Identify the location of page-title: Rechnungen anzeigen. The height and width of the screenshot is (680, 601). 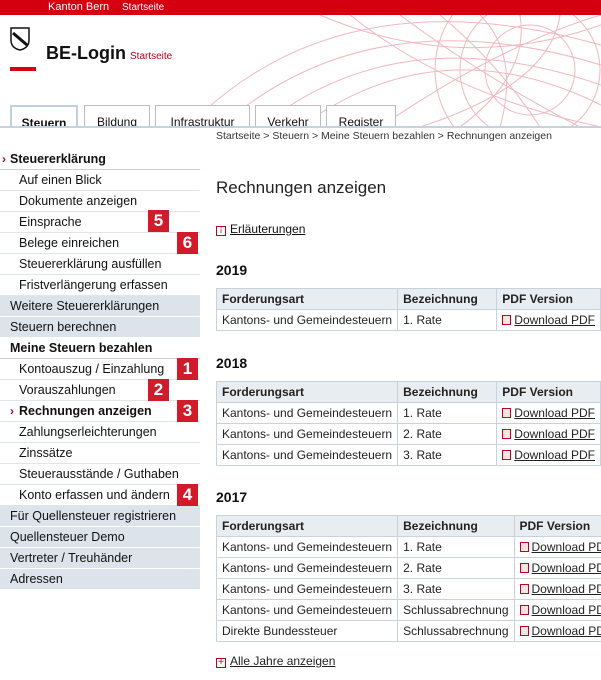
(301, 187).